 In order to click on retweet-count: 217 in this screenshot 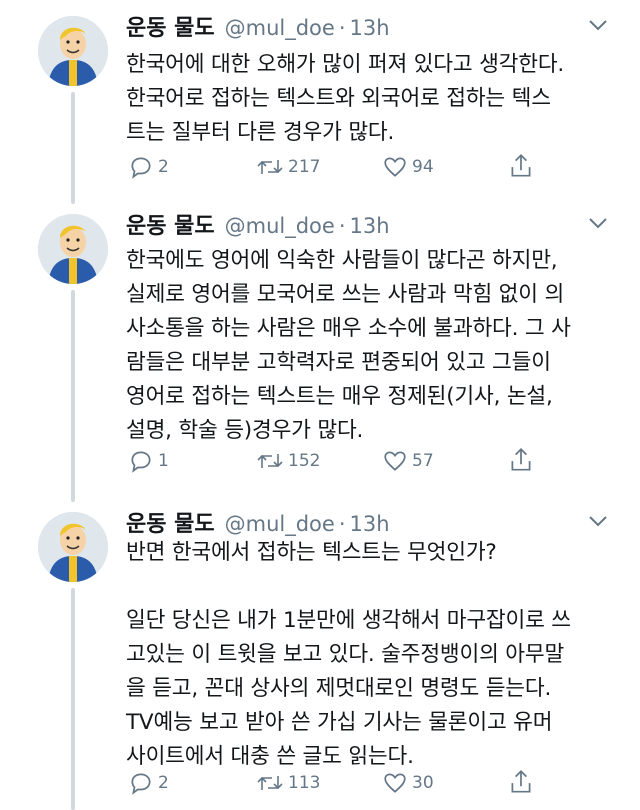, I will do `click(304, 167)`.